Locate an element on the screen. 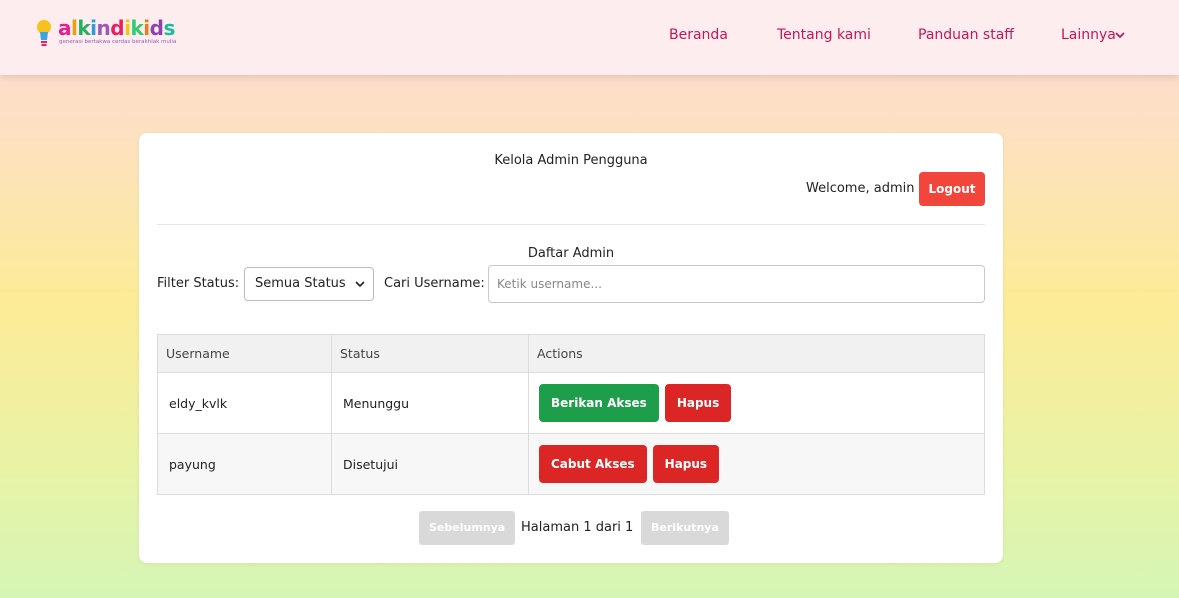 The width and height of the screenshot is (1179, 598). table-row: eldy_kvlk Menunggu Berikan Akses Hapus is located at coordinates (571, 403).